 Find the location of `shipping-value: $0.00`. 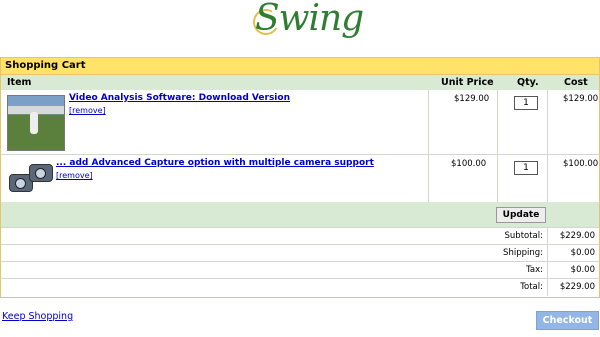

shipping-value: $0.00 is located at coordinates (582, 253).